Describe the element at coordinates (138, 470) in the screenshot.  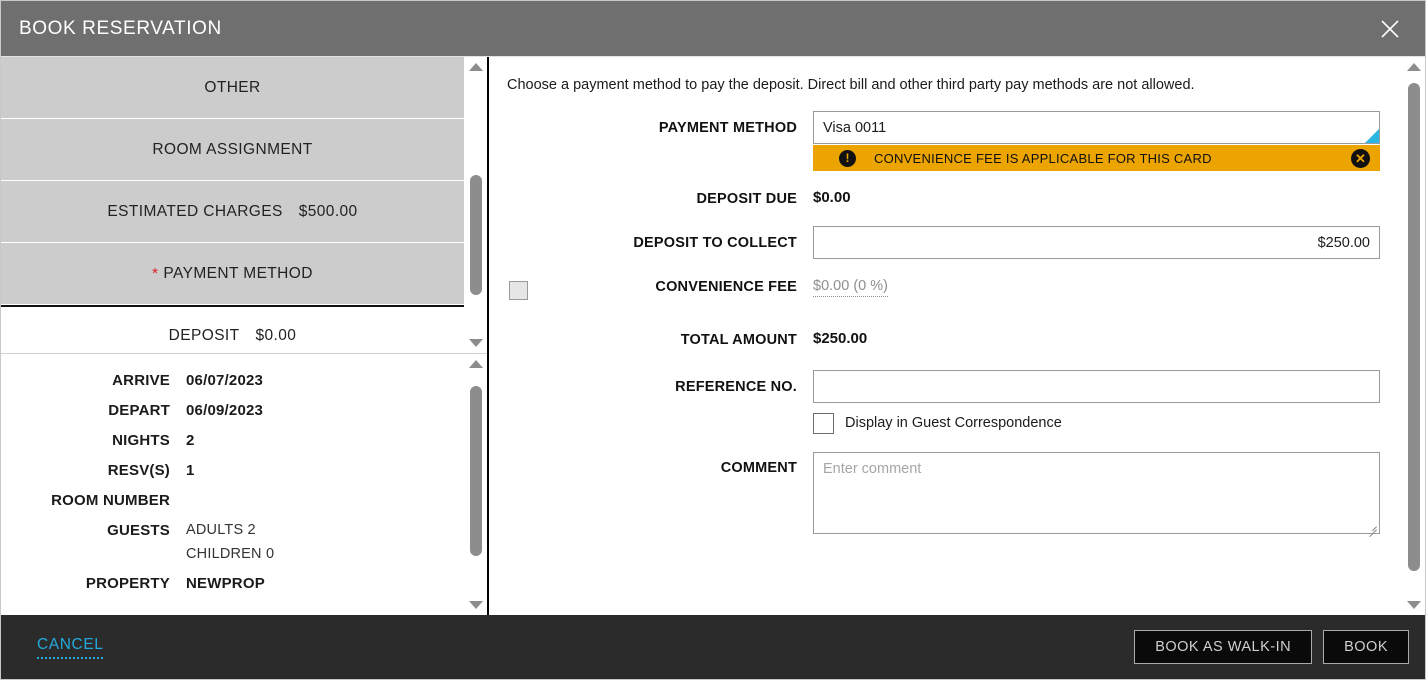
I see `detail-label: RESV(S)` at that location.